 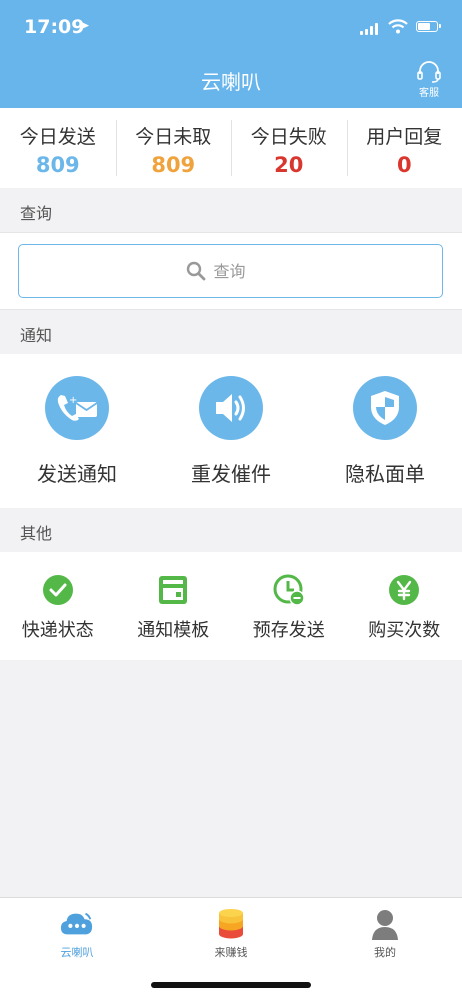 I want to click on notice-template-button: 通知模板, so click(x=174, y=606).